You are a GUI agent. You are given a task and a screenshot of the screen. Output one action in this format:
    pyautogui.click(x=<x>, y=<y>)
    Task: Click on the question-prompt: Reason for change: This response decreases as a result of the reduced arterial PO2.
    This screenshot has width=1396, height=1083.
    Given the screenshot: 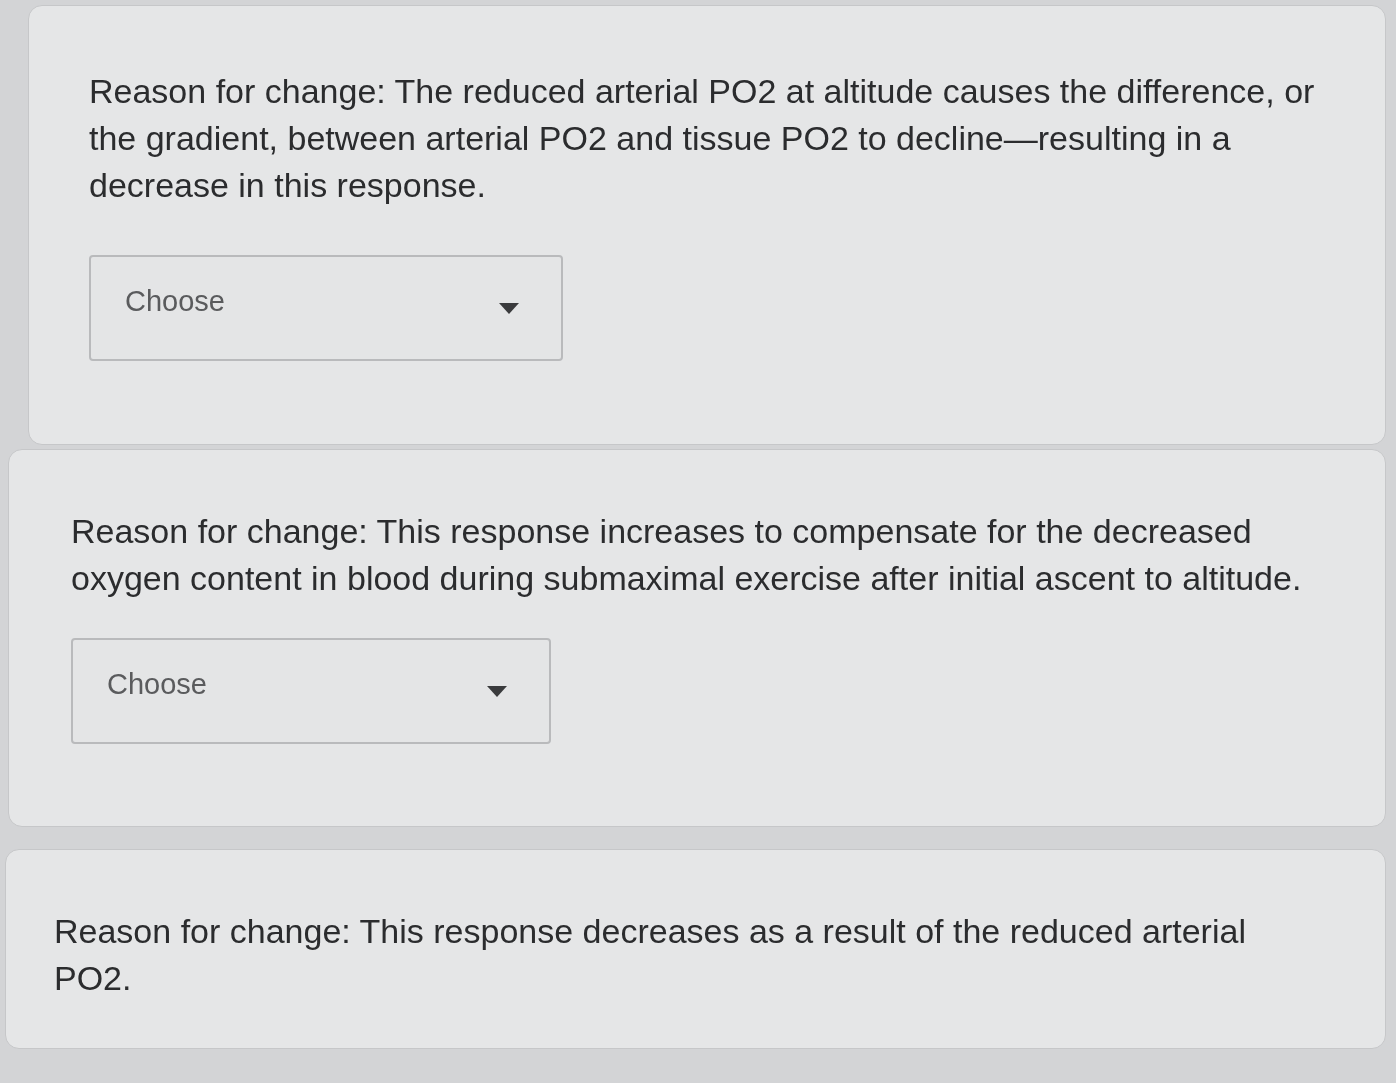 What is the action you would take?
    pyautogui.click(x=650, y=955)
    